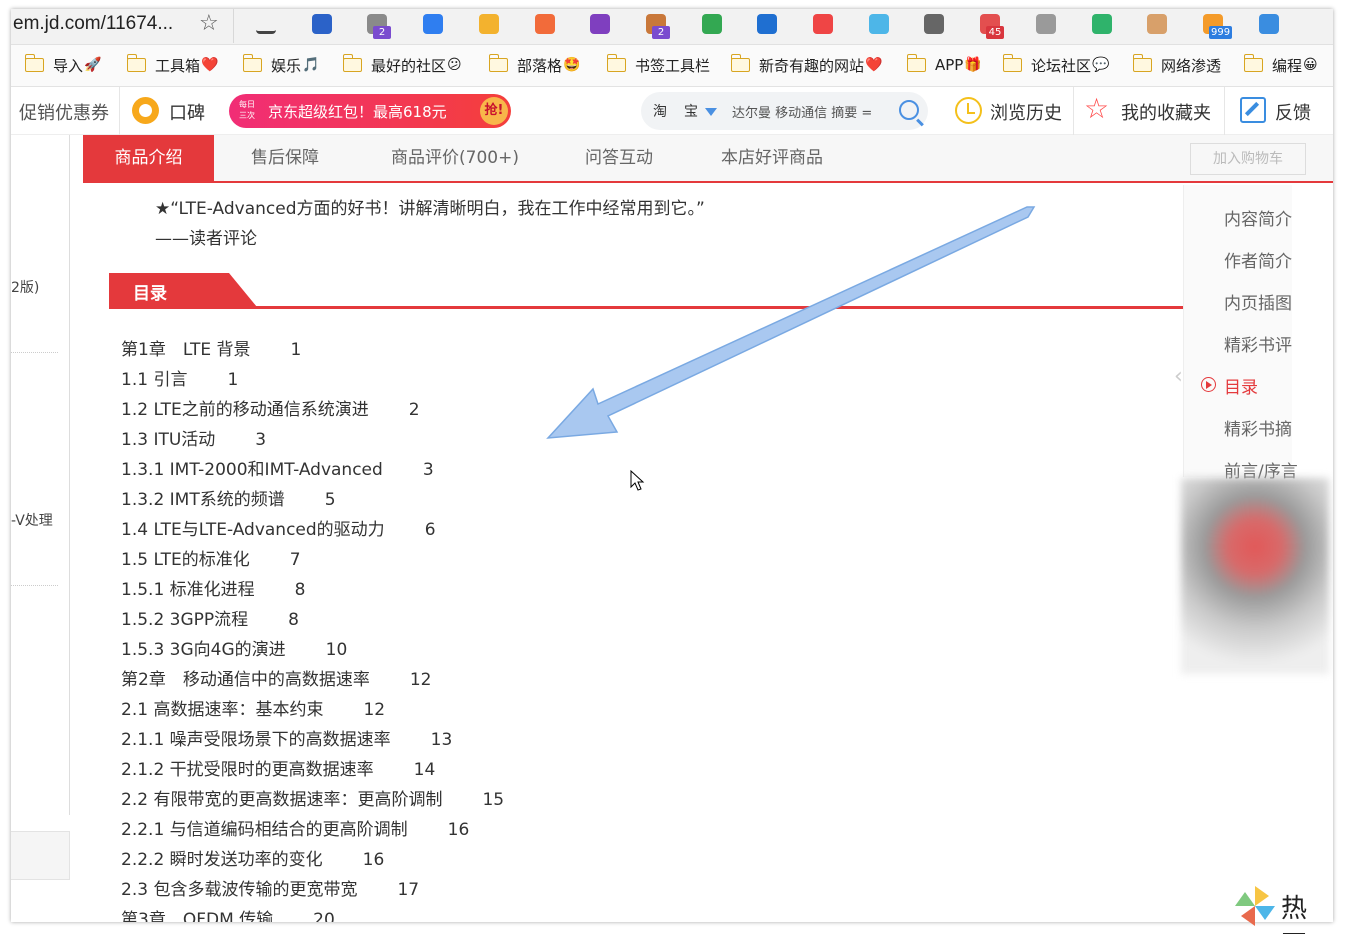  What do you see at coordinates (433, 24) in the screenshot?
I see `blue-pencil-icon` at bounding box center [433, 24].